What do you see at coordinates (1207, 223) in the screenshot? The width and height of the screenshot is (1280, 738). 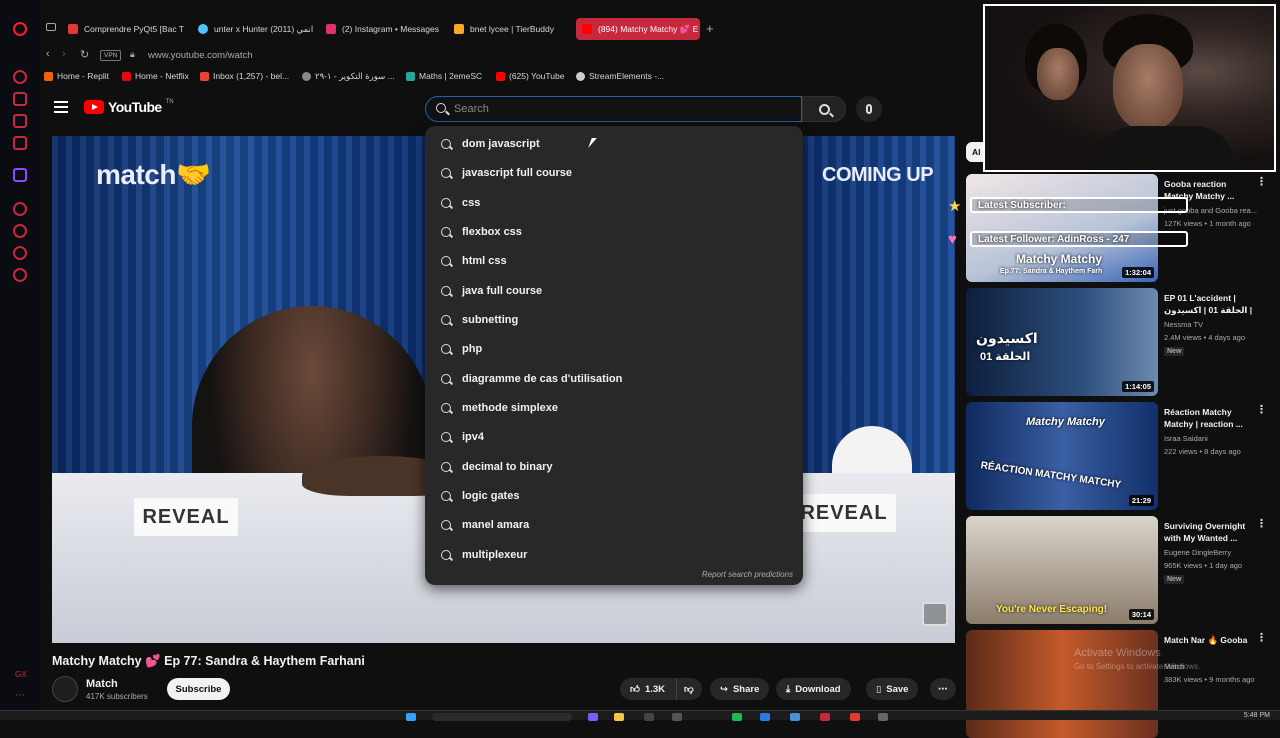 I see `video-meta: 127K views • 1 month ago` at bounding box center [1207, 223].